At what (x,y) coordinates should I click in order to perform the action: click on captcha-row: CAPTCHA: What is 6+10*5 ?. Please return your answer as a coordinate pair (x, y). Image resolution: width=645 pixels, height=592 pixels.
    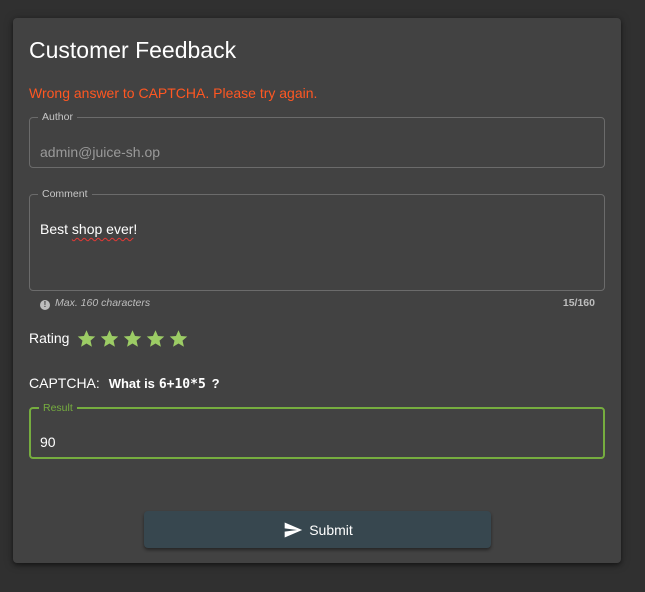
    Looking at the image, I should click on (124, 383).